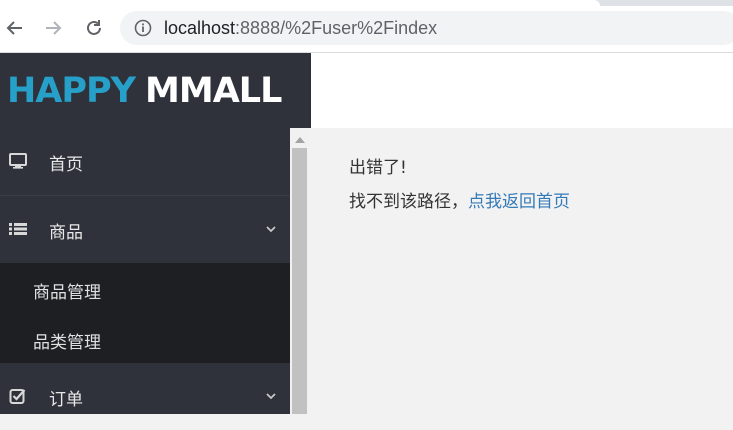 This screenshot has width=733, height=430. What do you see at coordinates (145, 161) in the screenshot?
I see `sidebar-item-home: 首页` at bounding box center [145, 161].